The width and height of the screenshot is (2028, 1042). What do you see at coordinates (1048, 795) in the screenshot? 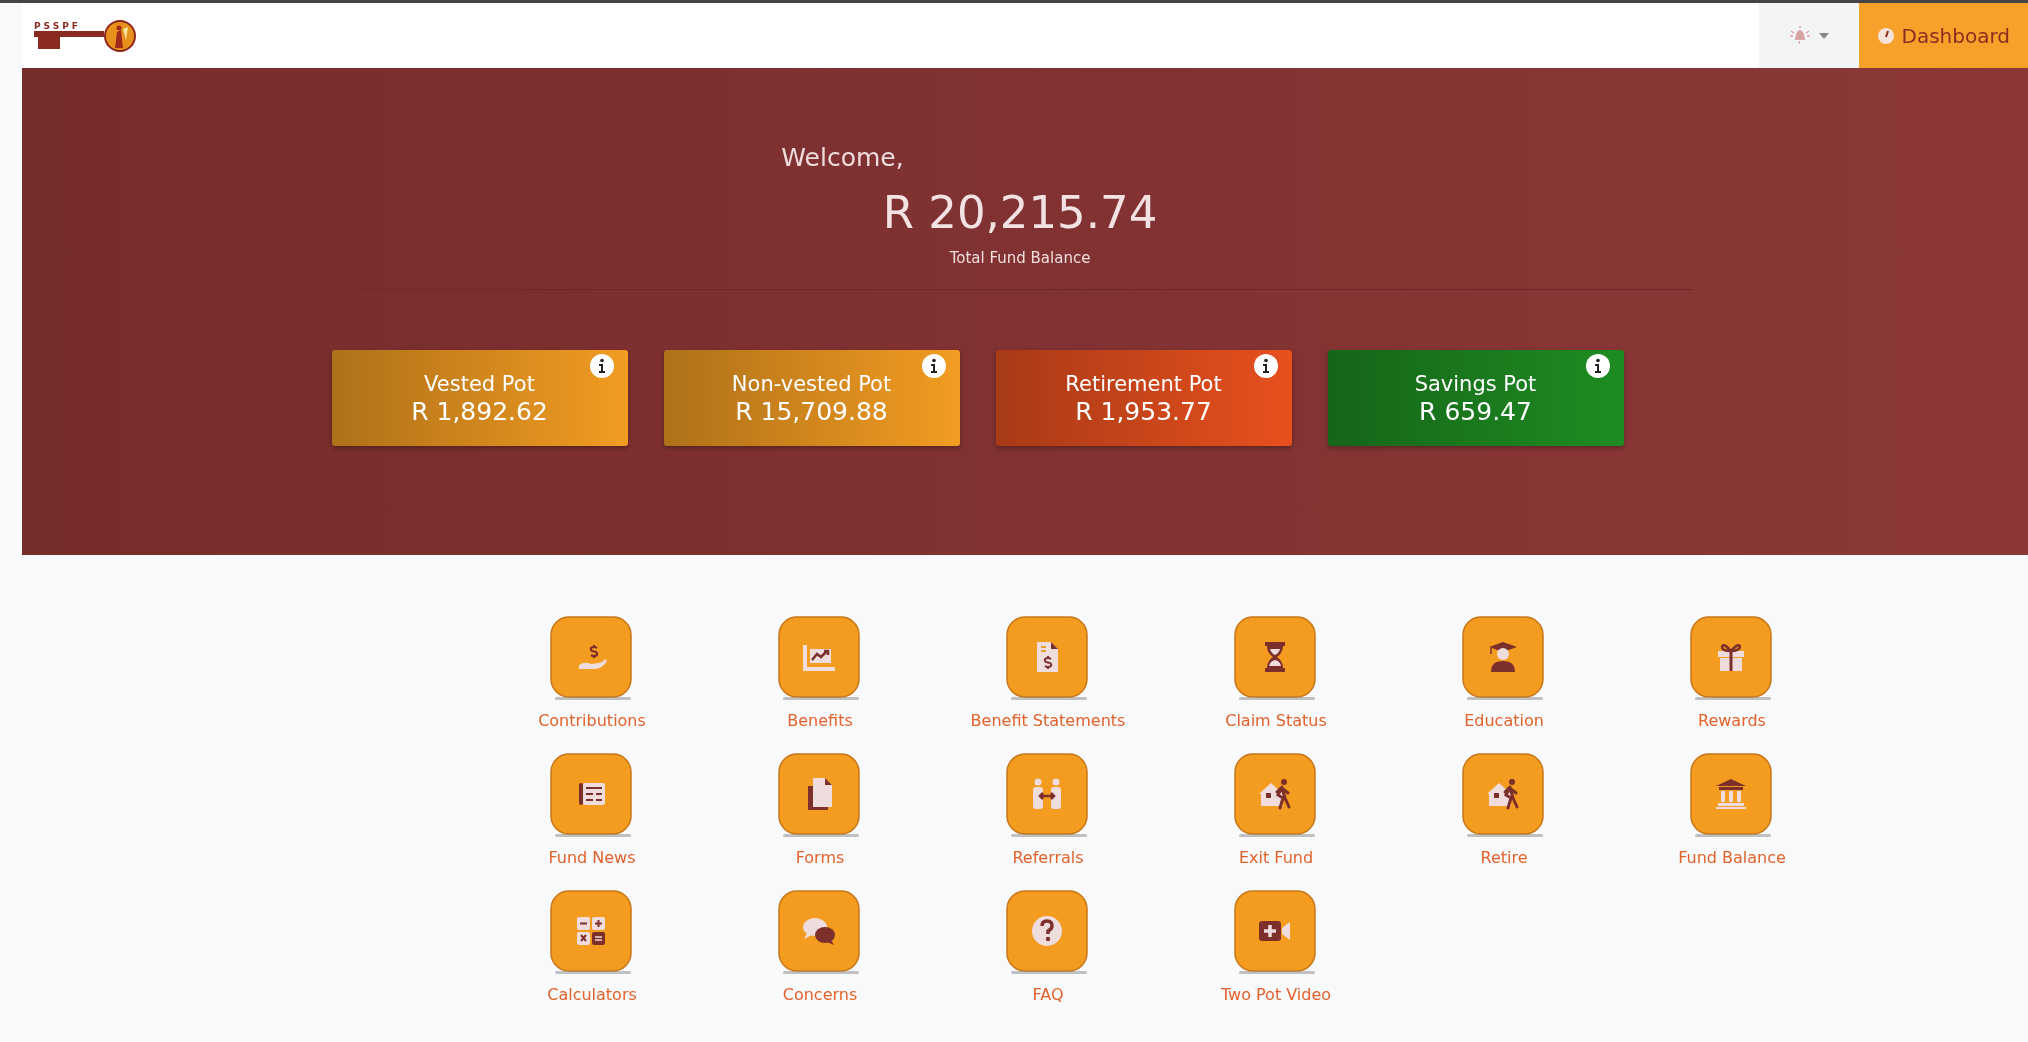
I see `people-icon` at bounding box center [1048, 795].